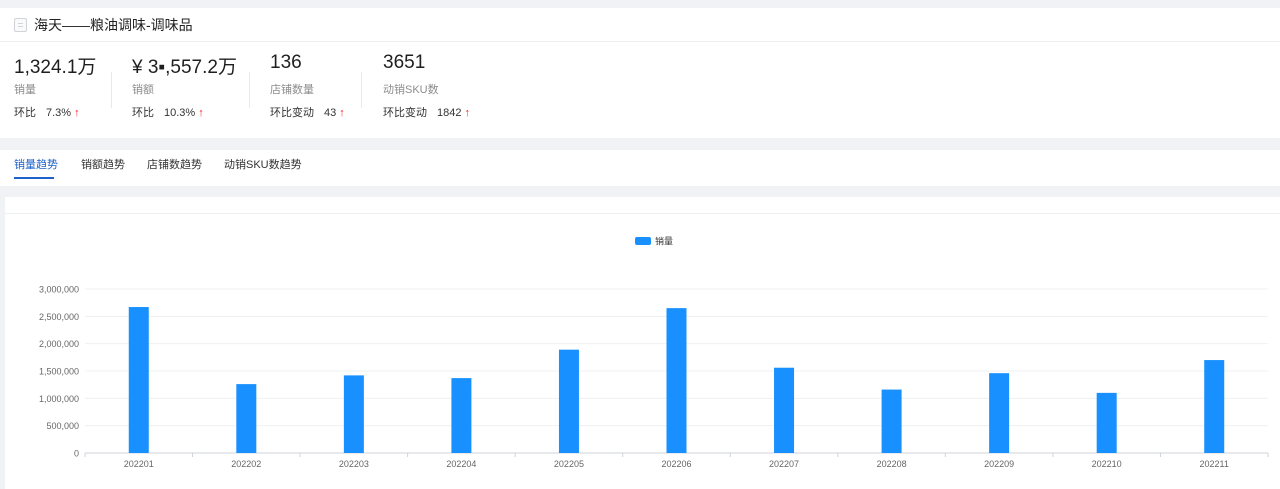  What do you see at coordinates (286, 62) in the screenshot?
I see `stat-value: 136` at bounding box center [286, 62].